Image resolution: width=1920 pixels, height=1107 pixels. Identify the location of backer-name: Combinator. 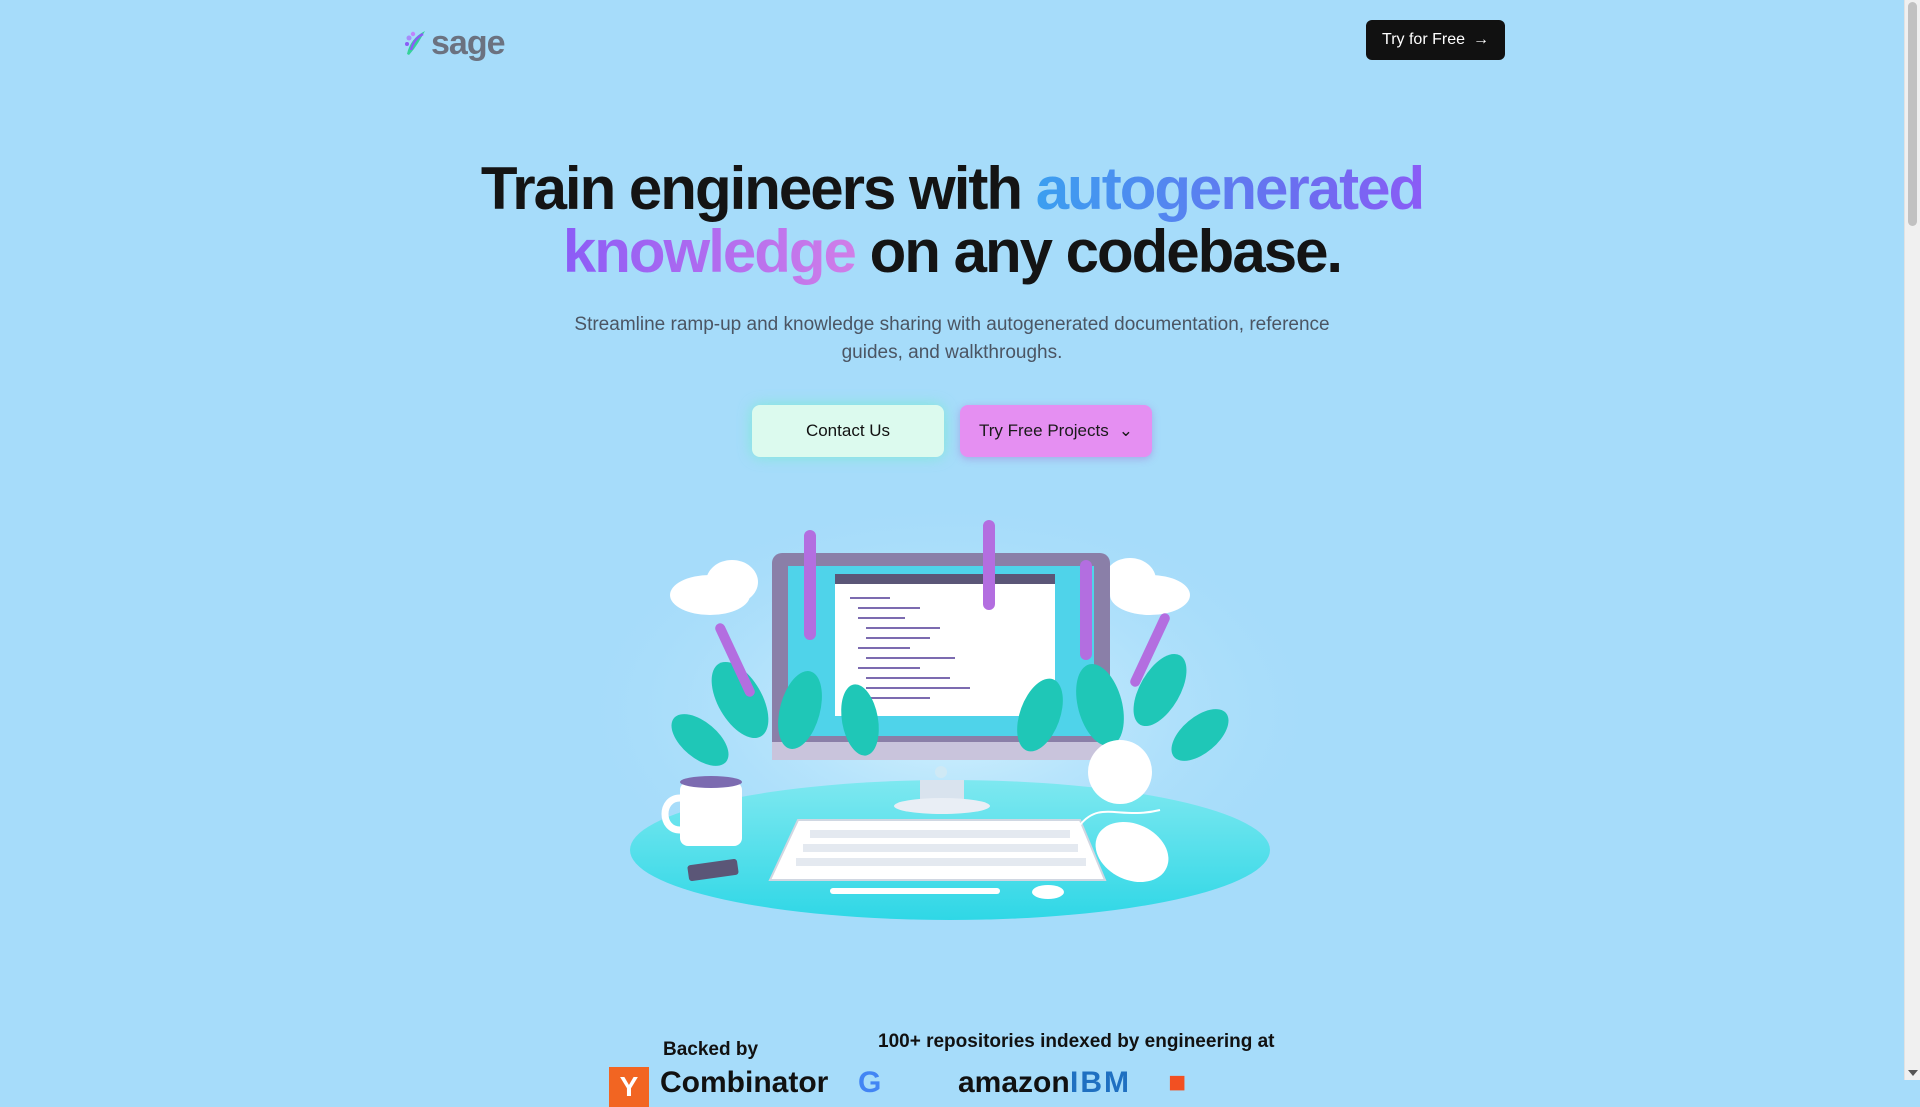
(744, 1082).